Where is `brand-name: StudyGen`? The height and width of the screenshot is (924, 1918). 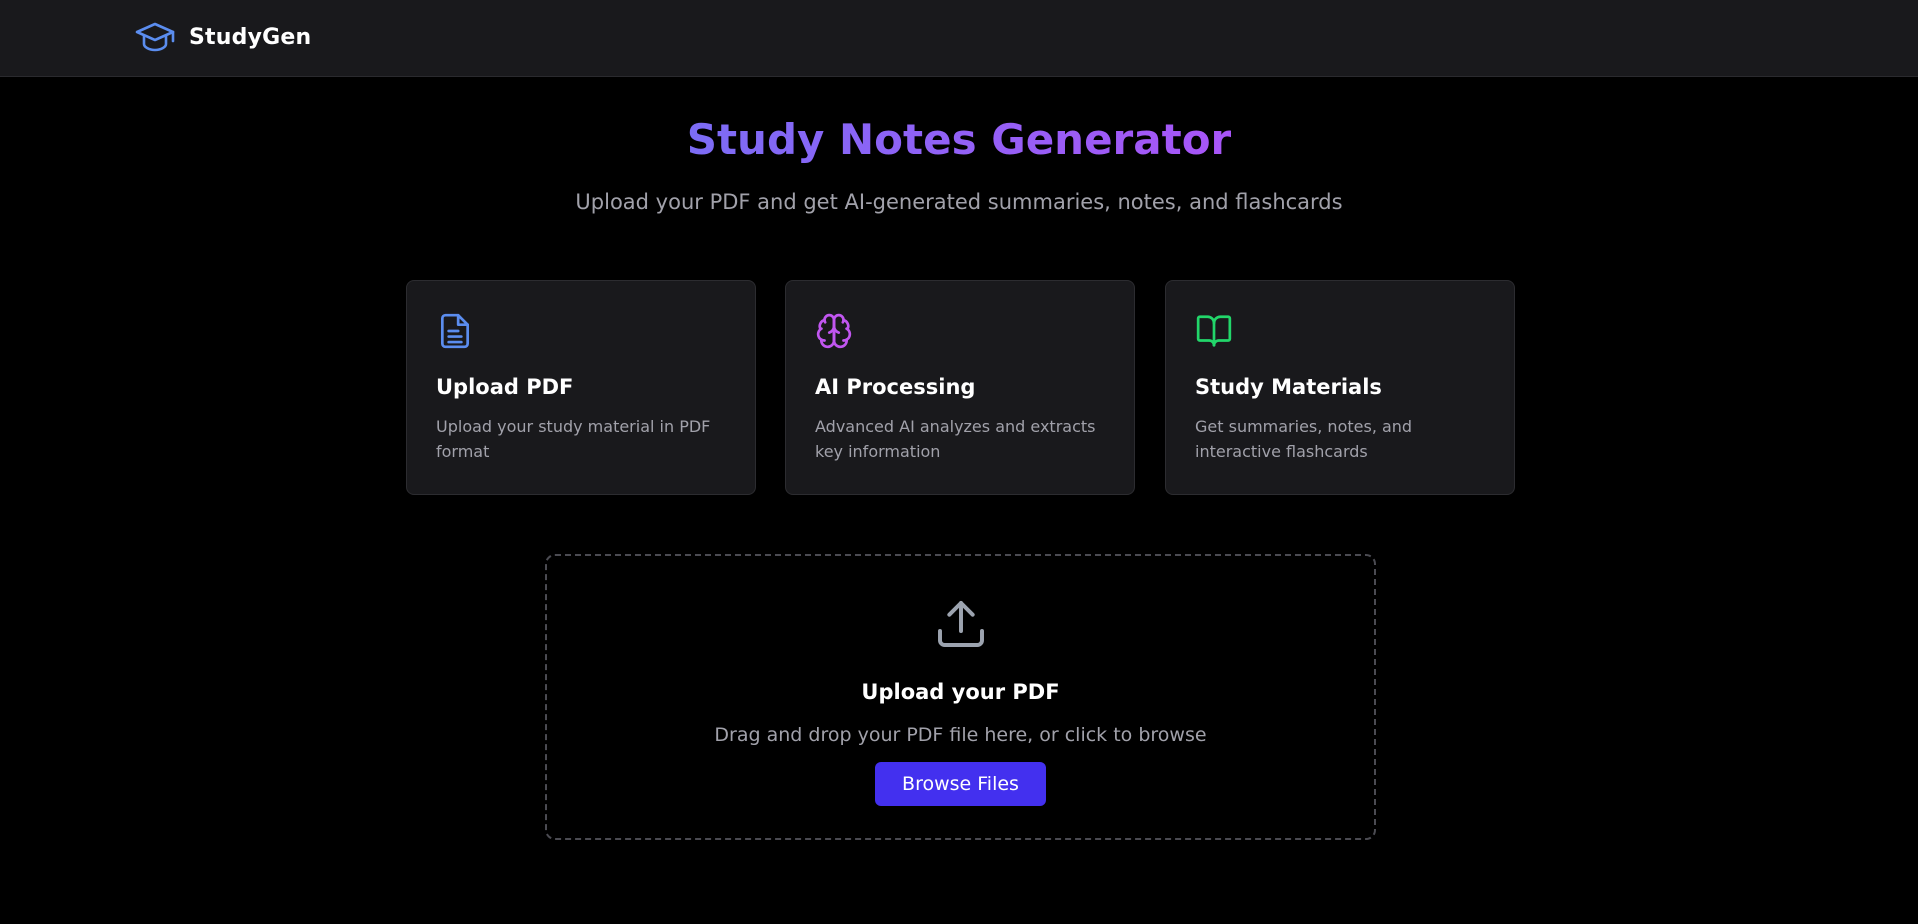 brand-name: StudyGen is located at coordinates (250, 37).